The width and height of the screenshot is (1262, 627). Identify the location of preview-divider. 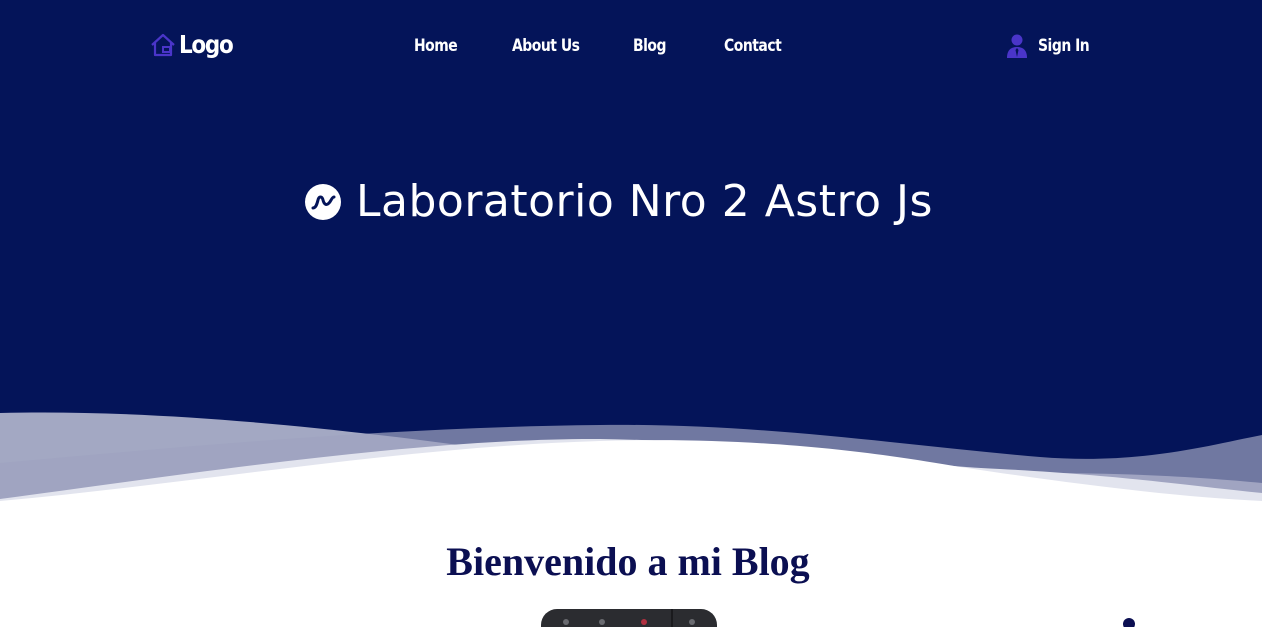
(672, 618).